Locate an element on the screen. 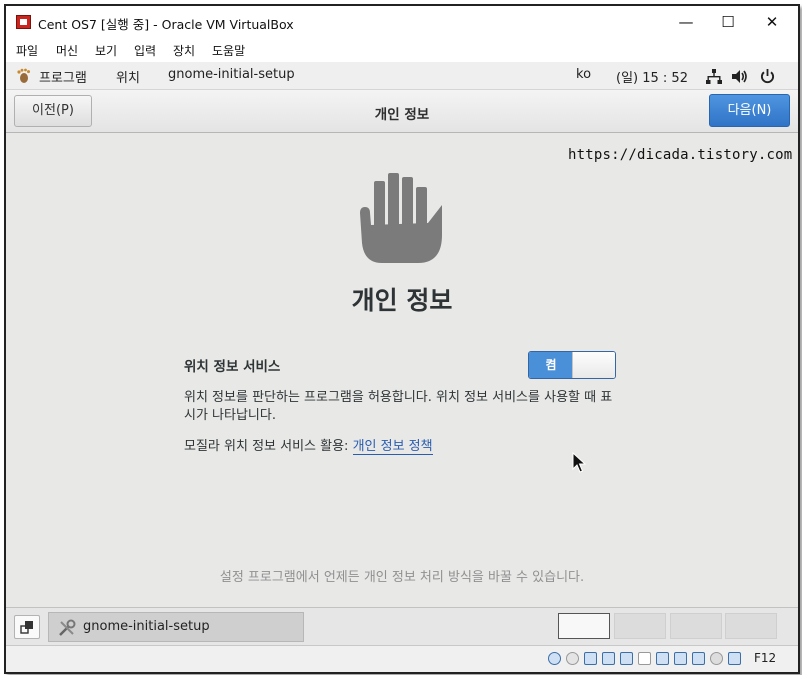 The image size is (802, 675). policy-line: 모질라 위치 정보 서비스 활용: 개인 정보 정책 is located at coordinates (308, 445).